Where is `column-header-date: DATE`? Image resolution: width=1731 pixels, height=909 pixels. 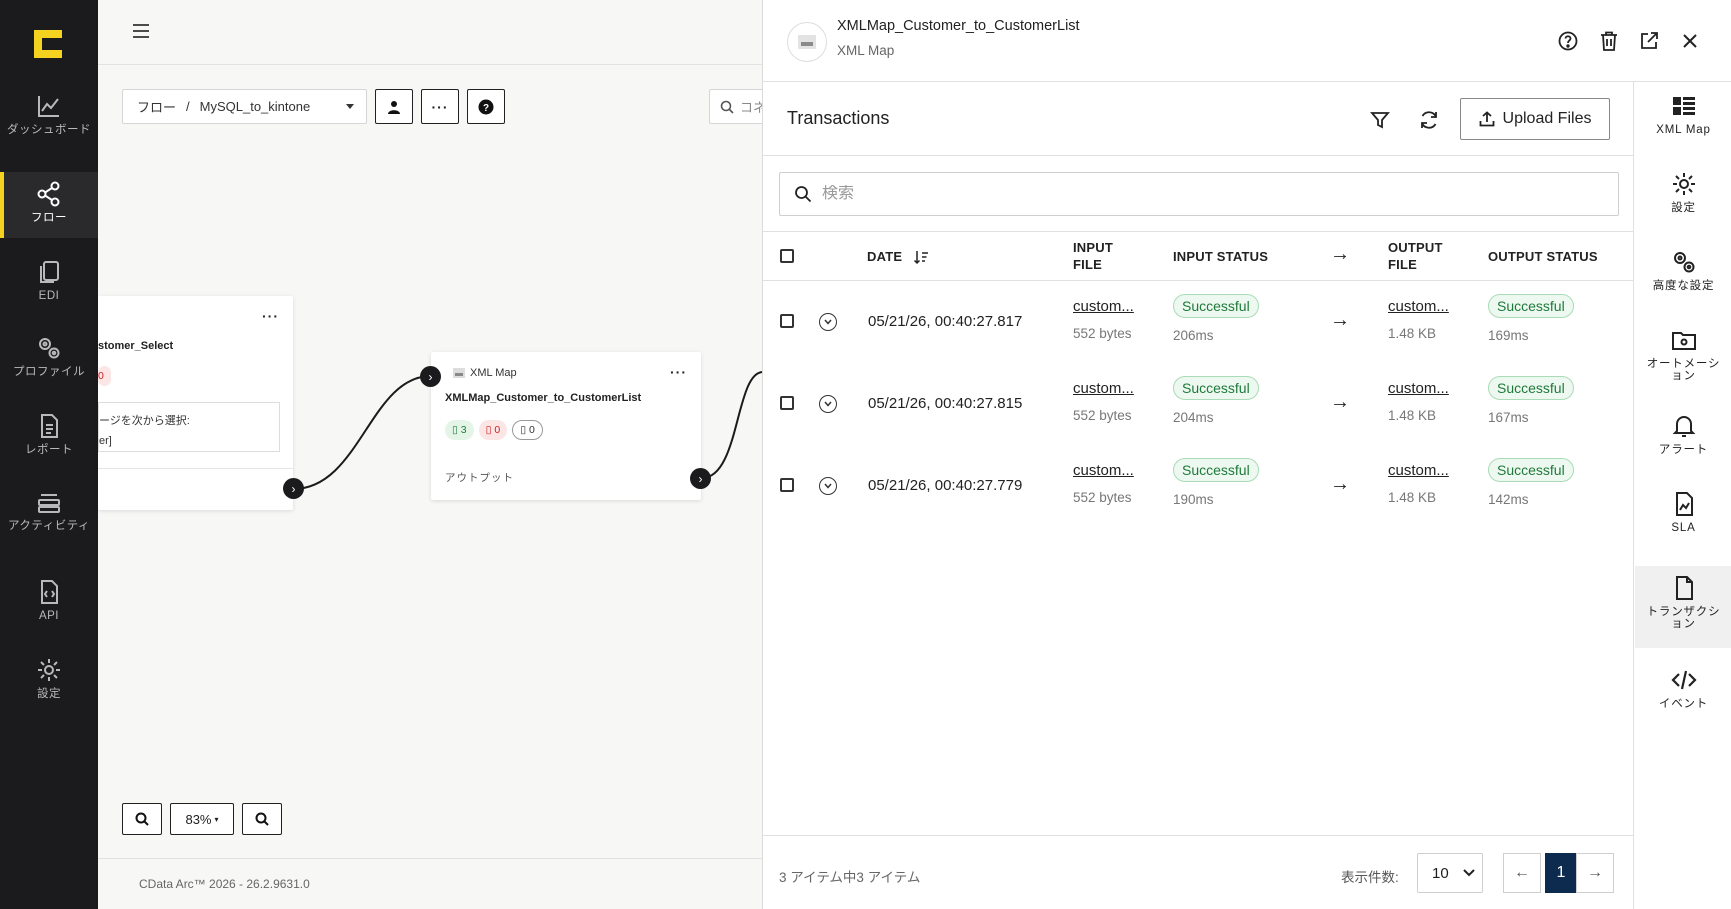 column-header-date: DATE is located at coordinates (884, 256).